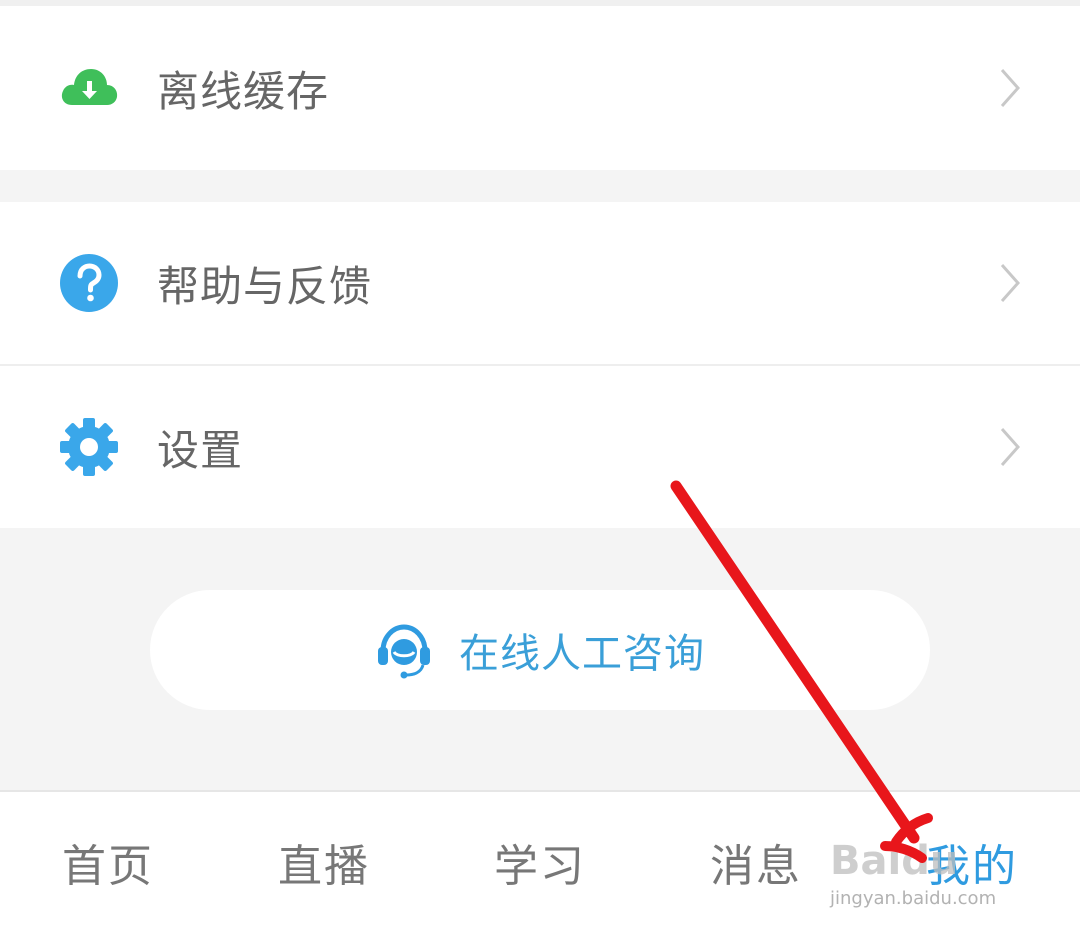 The height and width of the screenshot is (936, 1080). What do you see at coordinates (404, 651) in the screenshot?
I see `headset-icon` at bounding box center [404, 651].